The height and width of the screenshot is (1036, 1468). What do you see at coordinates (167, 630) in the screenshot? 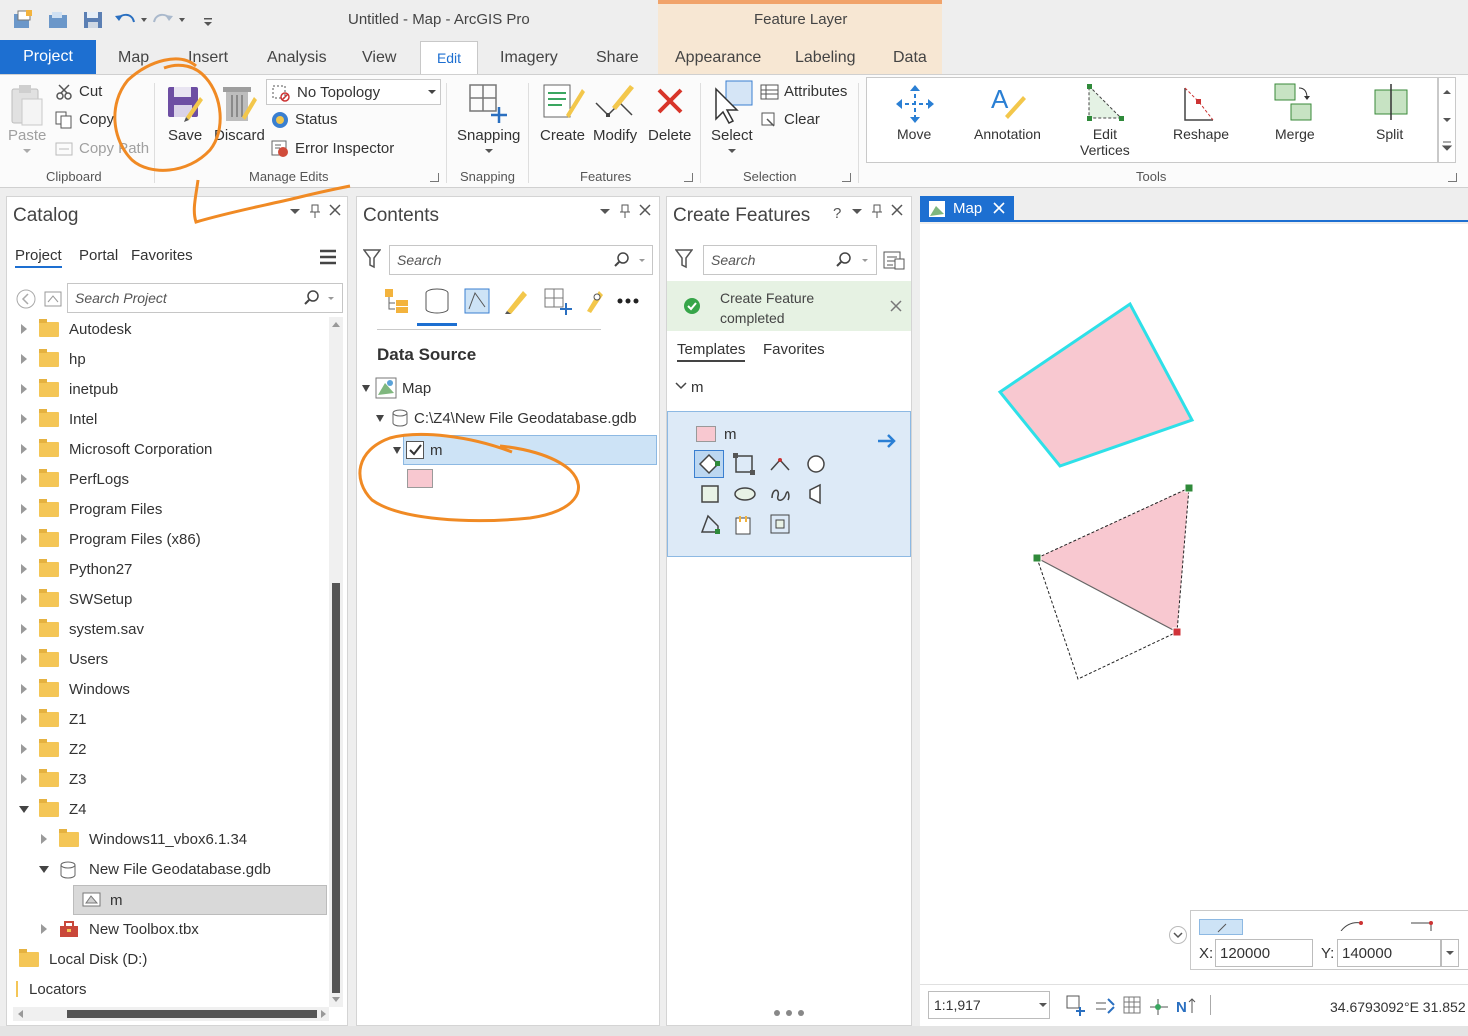
I see `tree-item-system-sav: system.sav` at bounding box center [167, 630].